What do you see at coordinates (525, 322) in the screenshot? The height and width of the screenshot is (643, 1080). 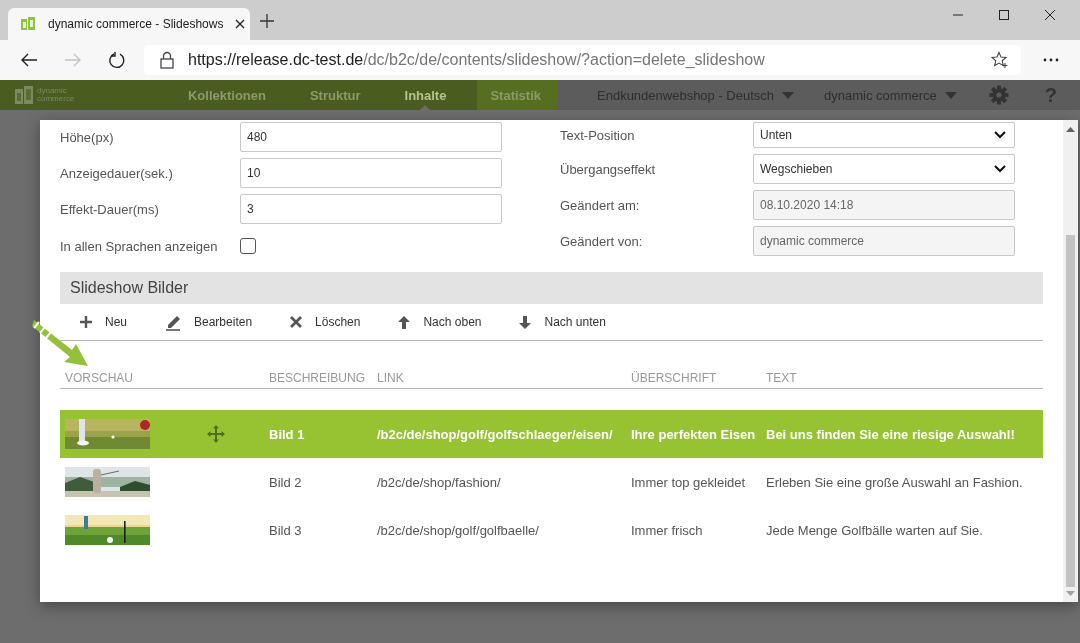 I see `arrow-down-icon` at bounding box center [525, 322].